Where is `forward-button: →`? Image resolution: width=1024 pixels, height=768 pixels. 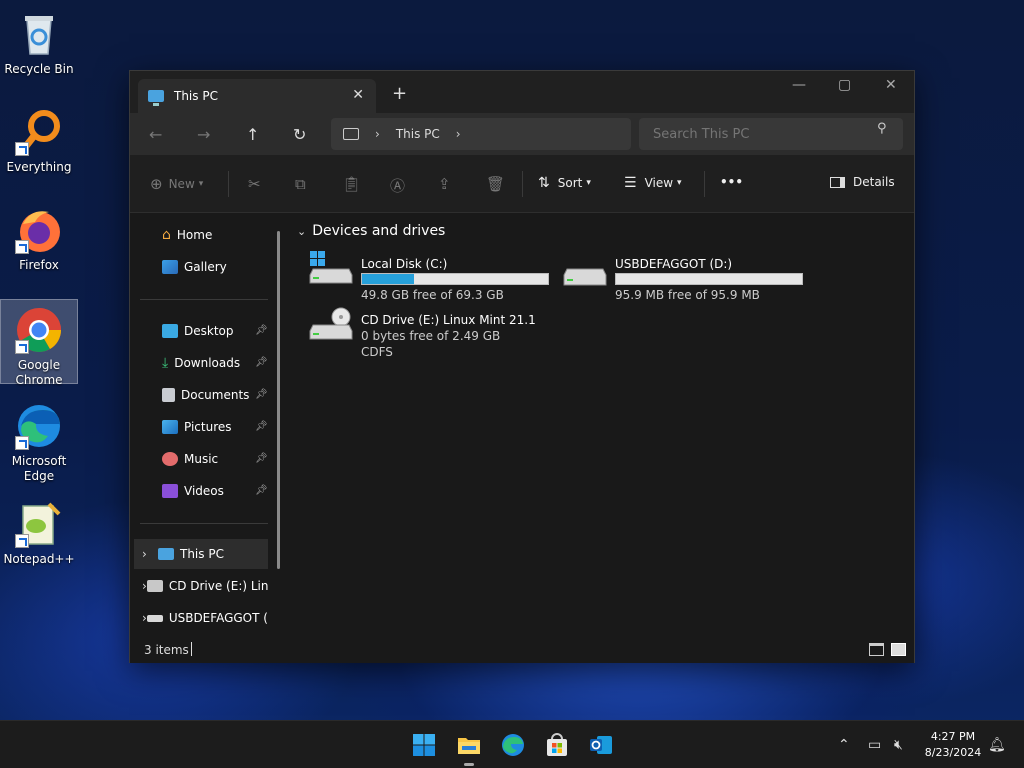 forward-button: → is located at coordinates (203, 134).